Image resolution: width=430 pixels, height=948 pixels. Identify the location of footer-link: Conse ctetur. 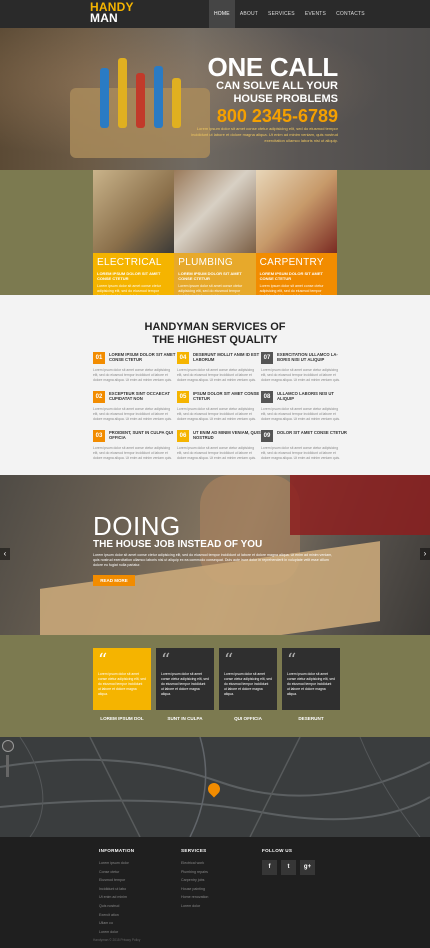
(116, 872).